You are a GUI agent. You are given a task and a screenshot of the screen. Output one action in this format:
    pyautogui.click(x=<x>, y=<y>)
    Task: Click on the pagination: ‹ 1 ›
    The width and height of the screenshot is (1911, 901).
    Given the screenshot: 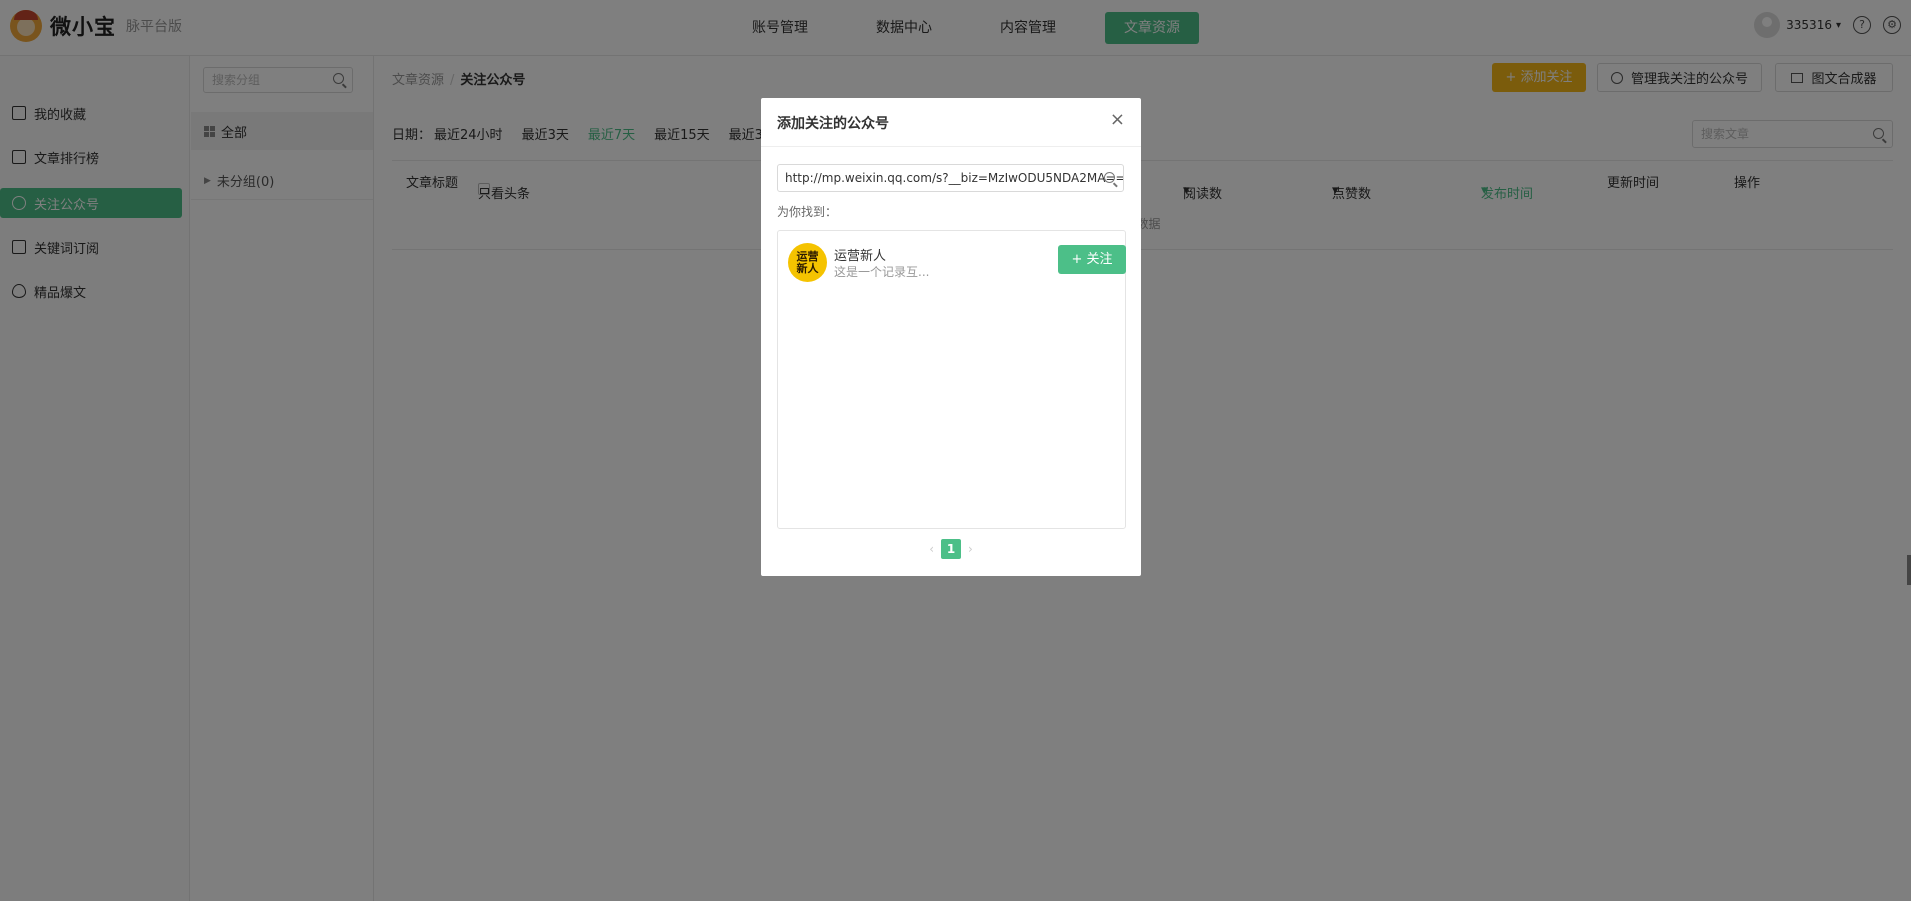 What is the action you would take?
    pyautogui.click(x=951, y=549)
    